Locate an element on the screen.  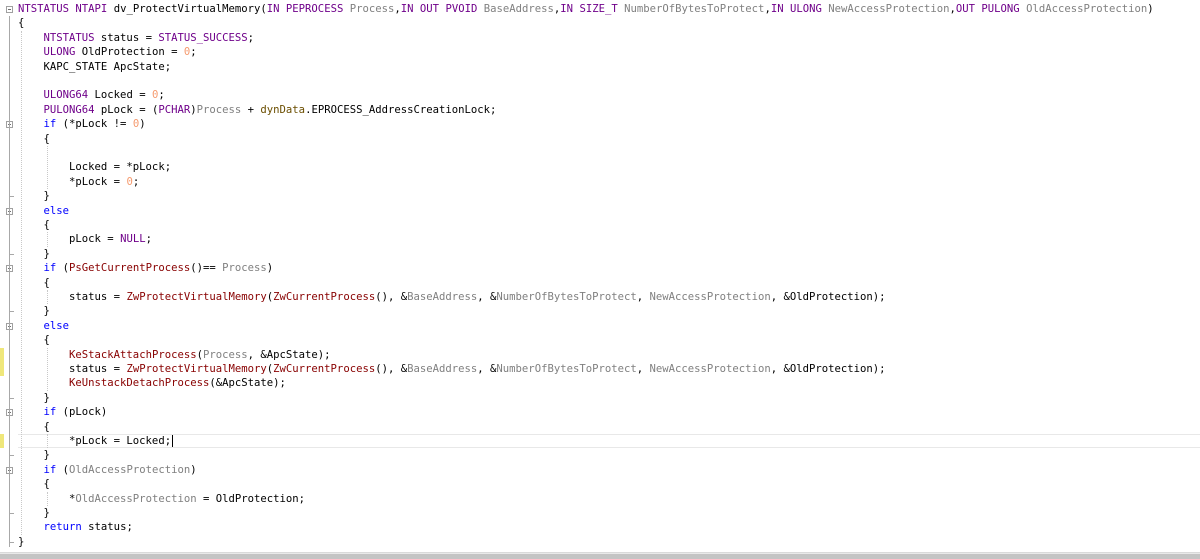
code-line: *OldAccessProtection = OldProtection; is located at coordinates (161, 499).